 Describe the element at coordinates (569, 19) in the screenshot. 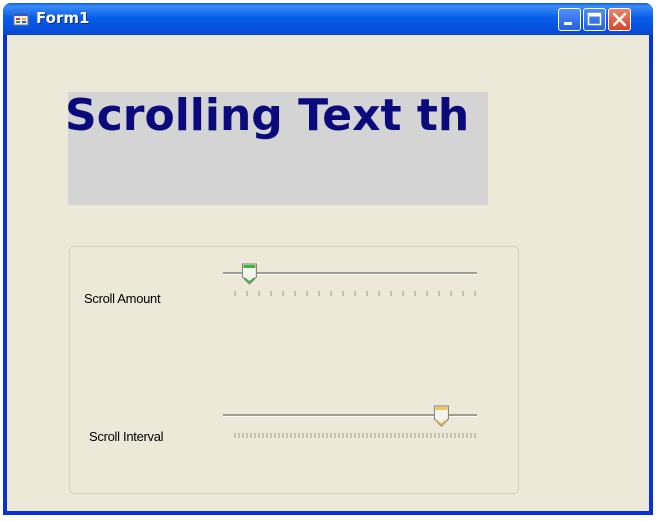

I see `minimize-button` at that location.